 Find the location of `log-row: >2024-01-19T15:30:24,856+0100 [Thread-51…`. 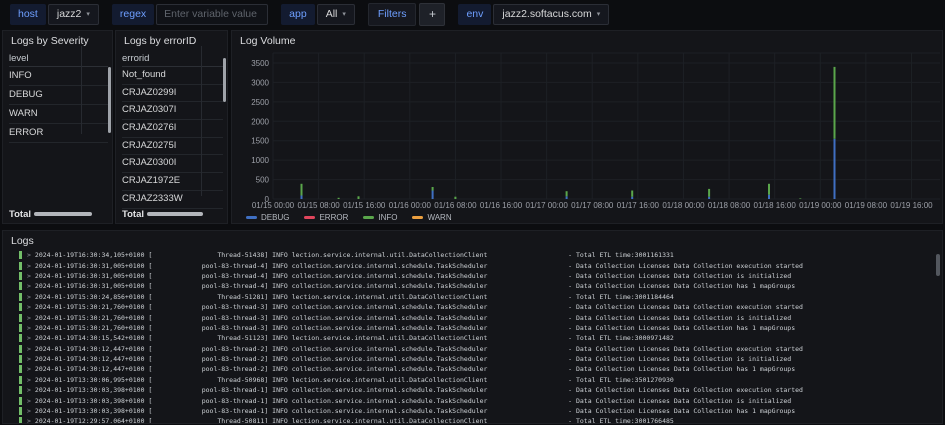

log-row: >2024-01-19T15:30:24,856+0100 [Thread-51… is located at coordinates (476, 297).